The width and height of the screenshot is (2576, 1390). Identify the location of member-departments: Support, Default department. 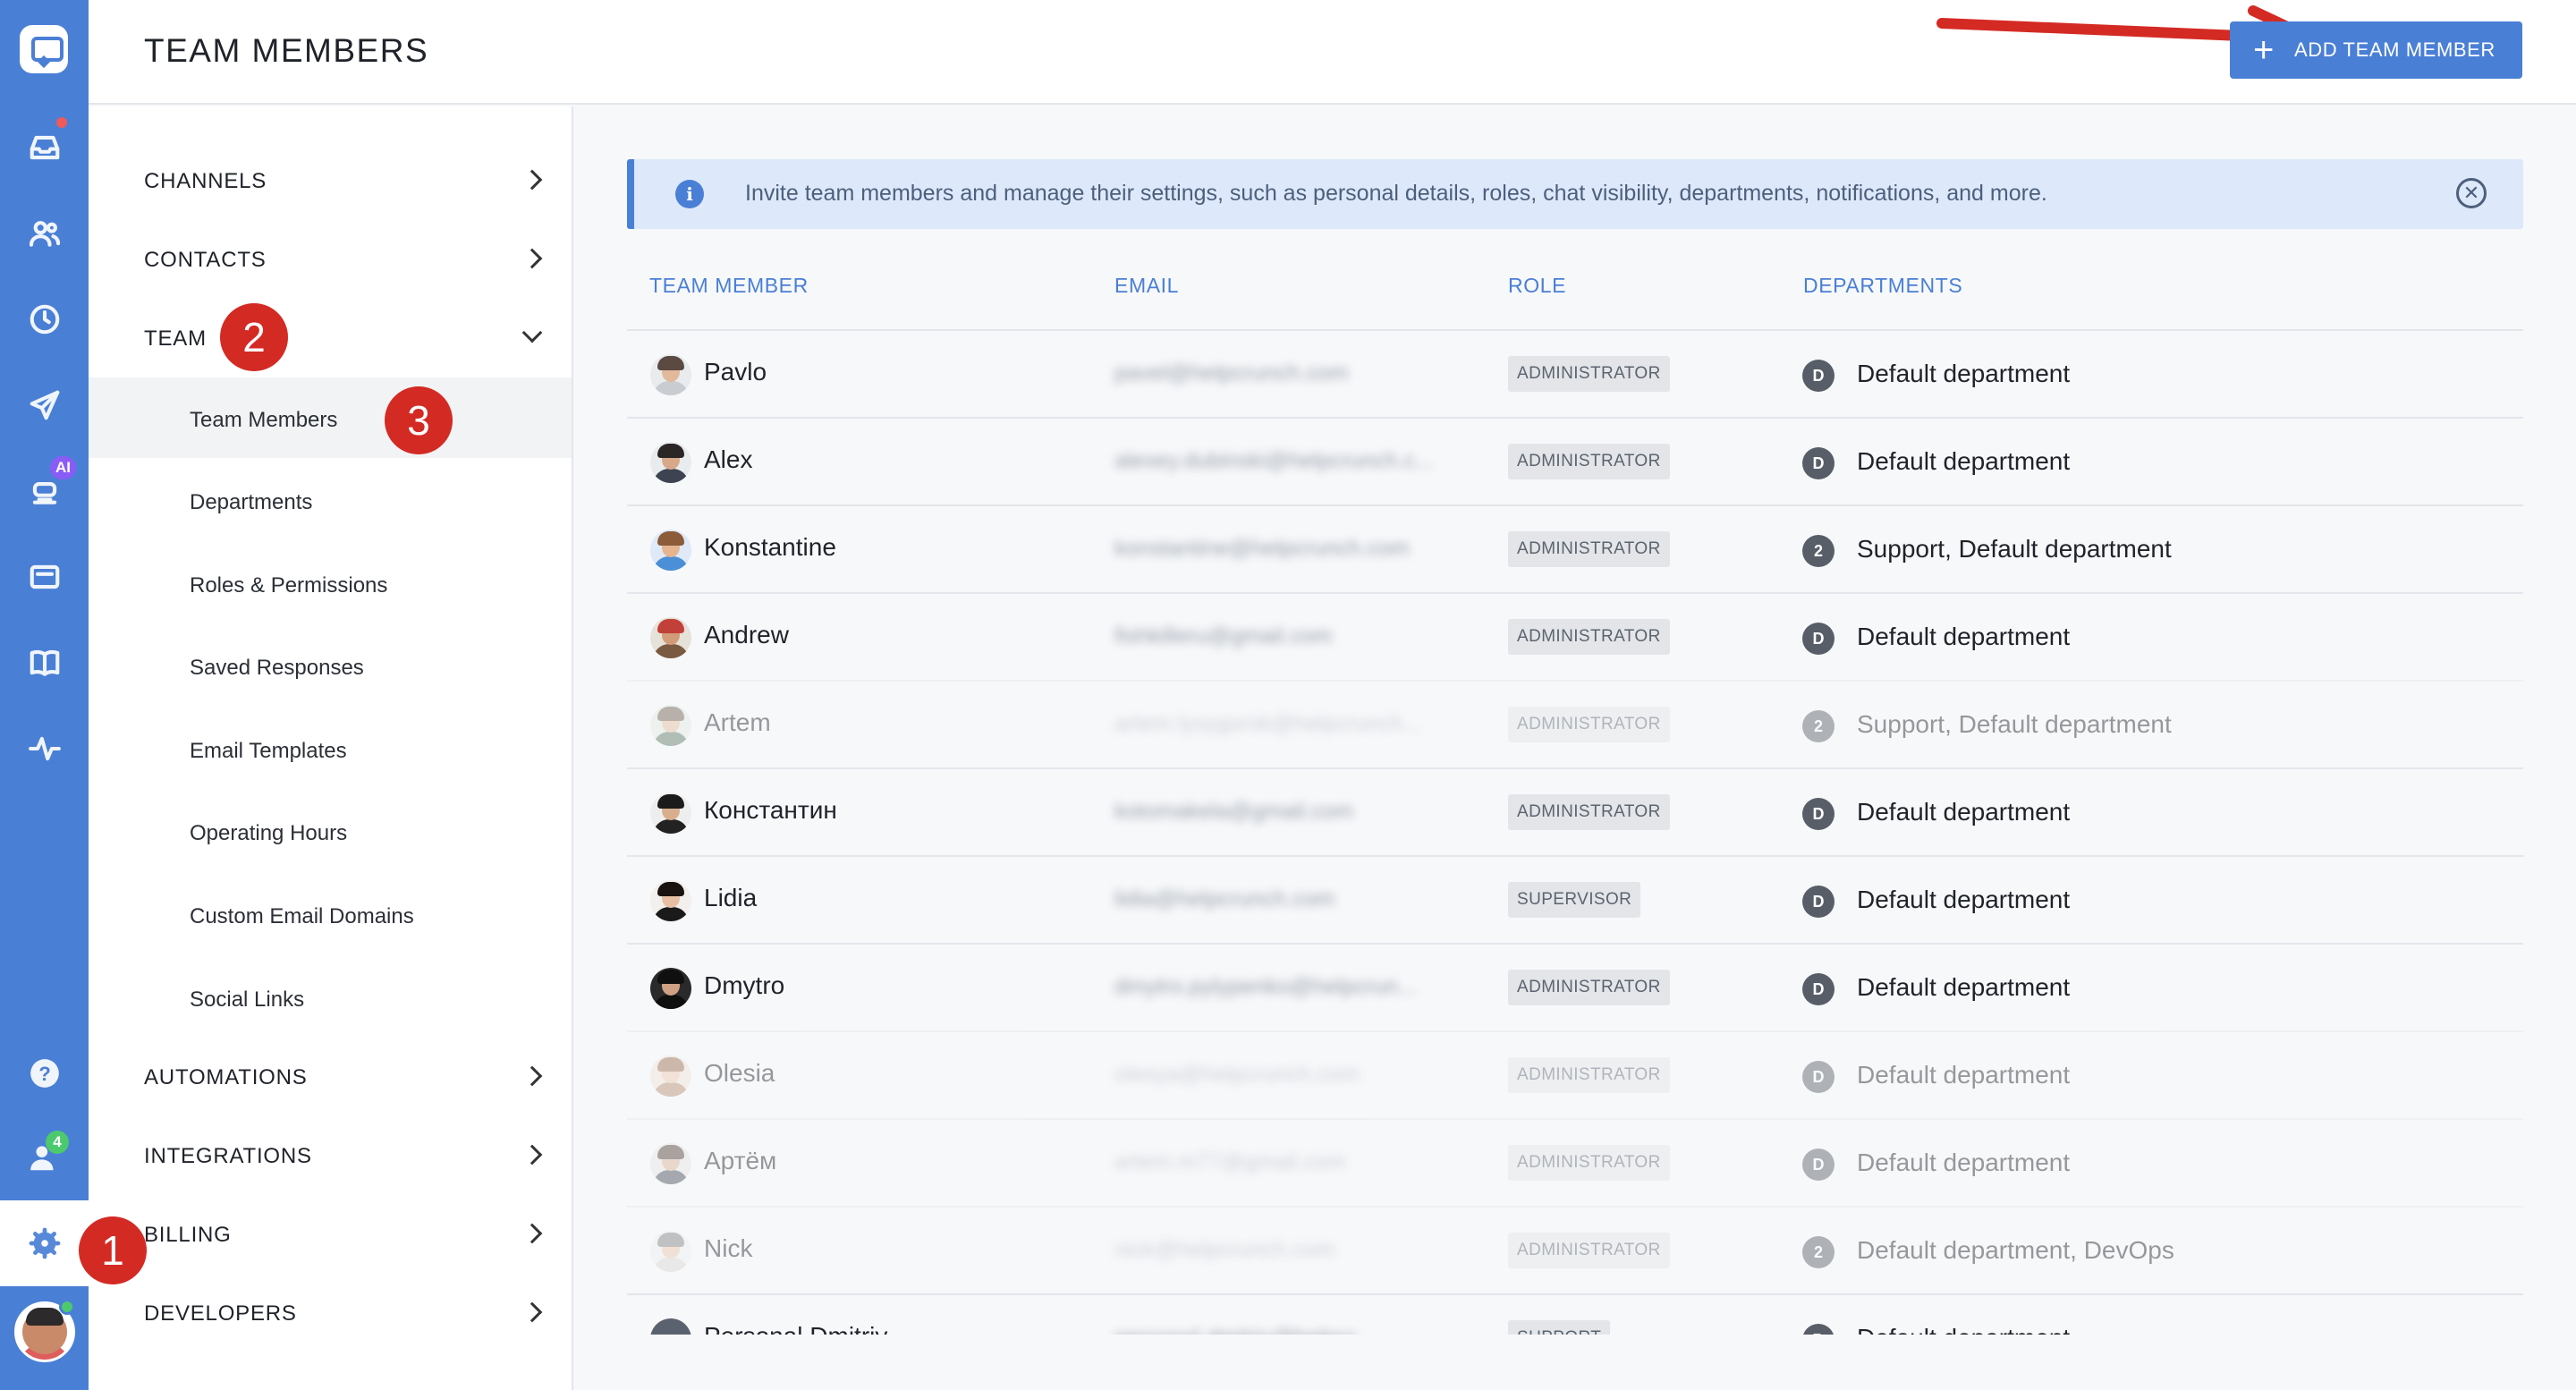
(2014, 724).